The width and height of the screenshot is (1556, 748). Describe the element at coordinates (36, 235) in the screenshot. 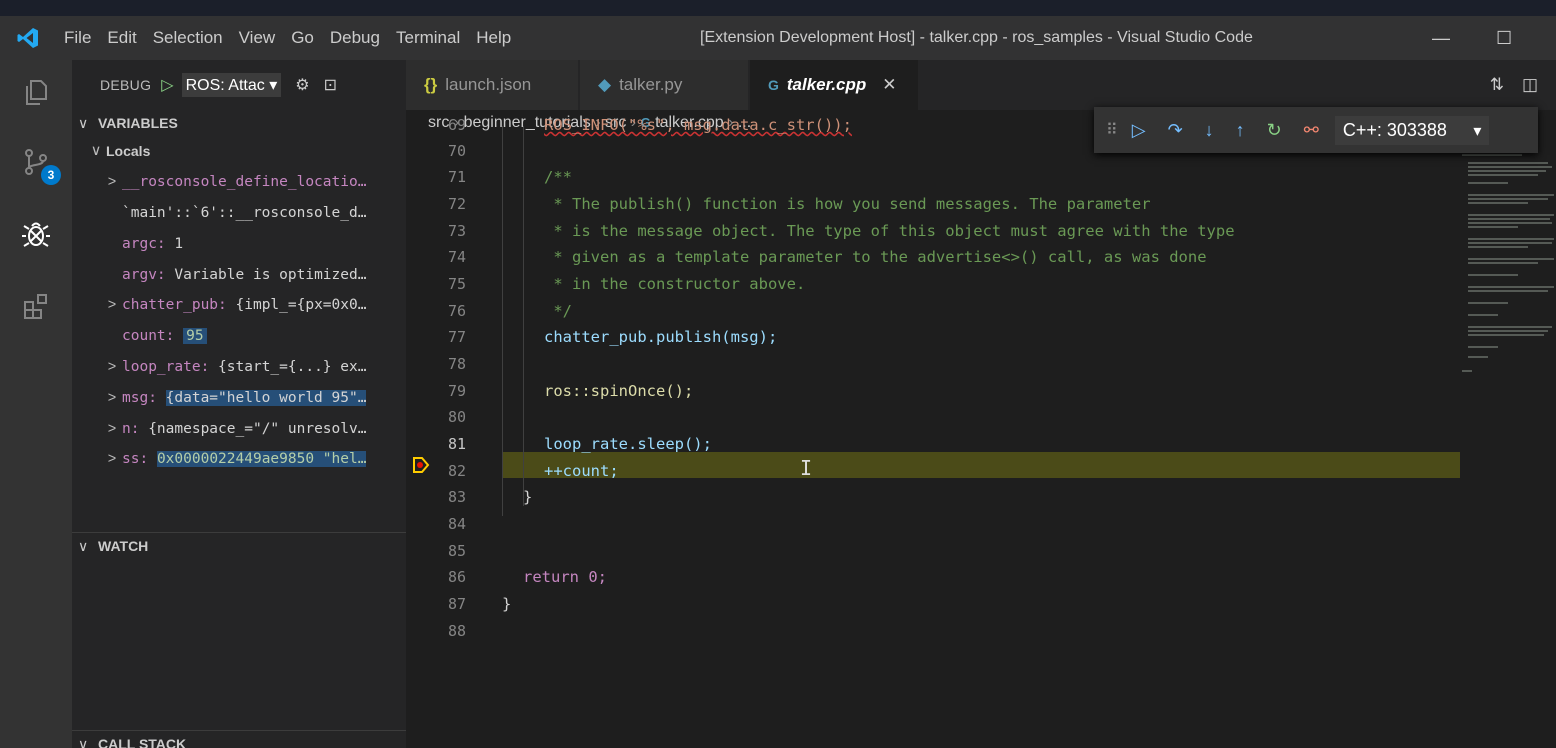

I see `debug-icon` at that location.